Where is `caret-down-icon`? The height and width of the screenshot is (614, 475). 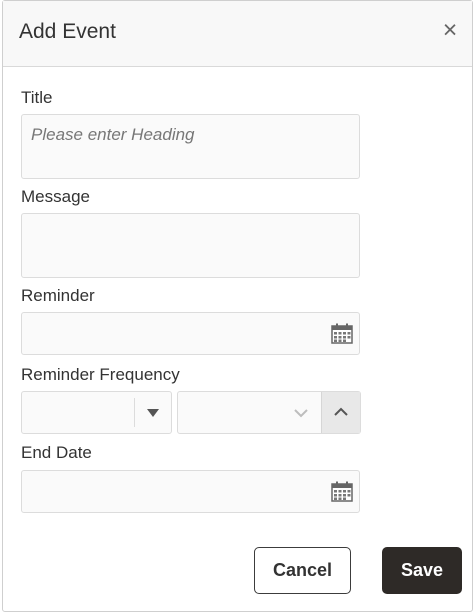 caret-down-icon is located at coordinates (153, 413).